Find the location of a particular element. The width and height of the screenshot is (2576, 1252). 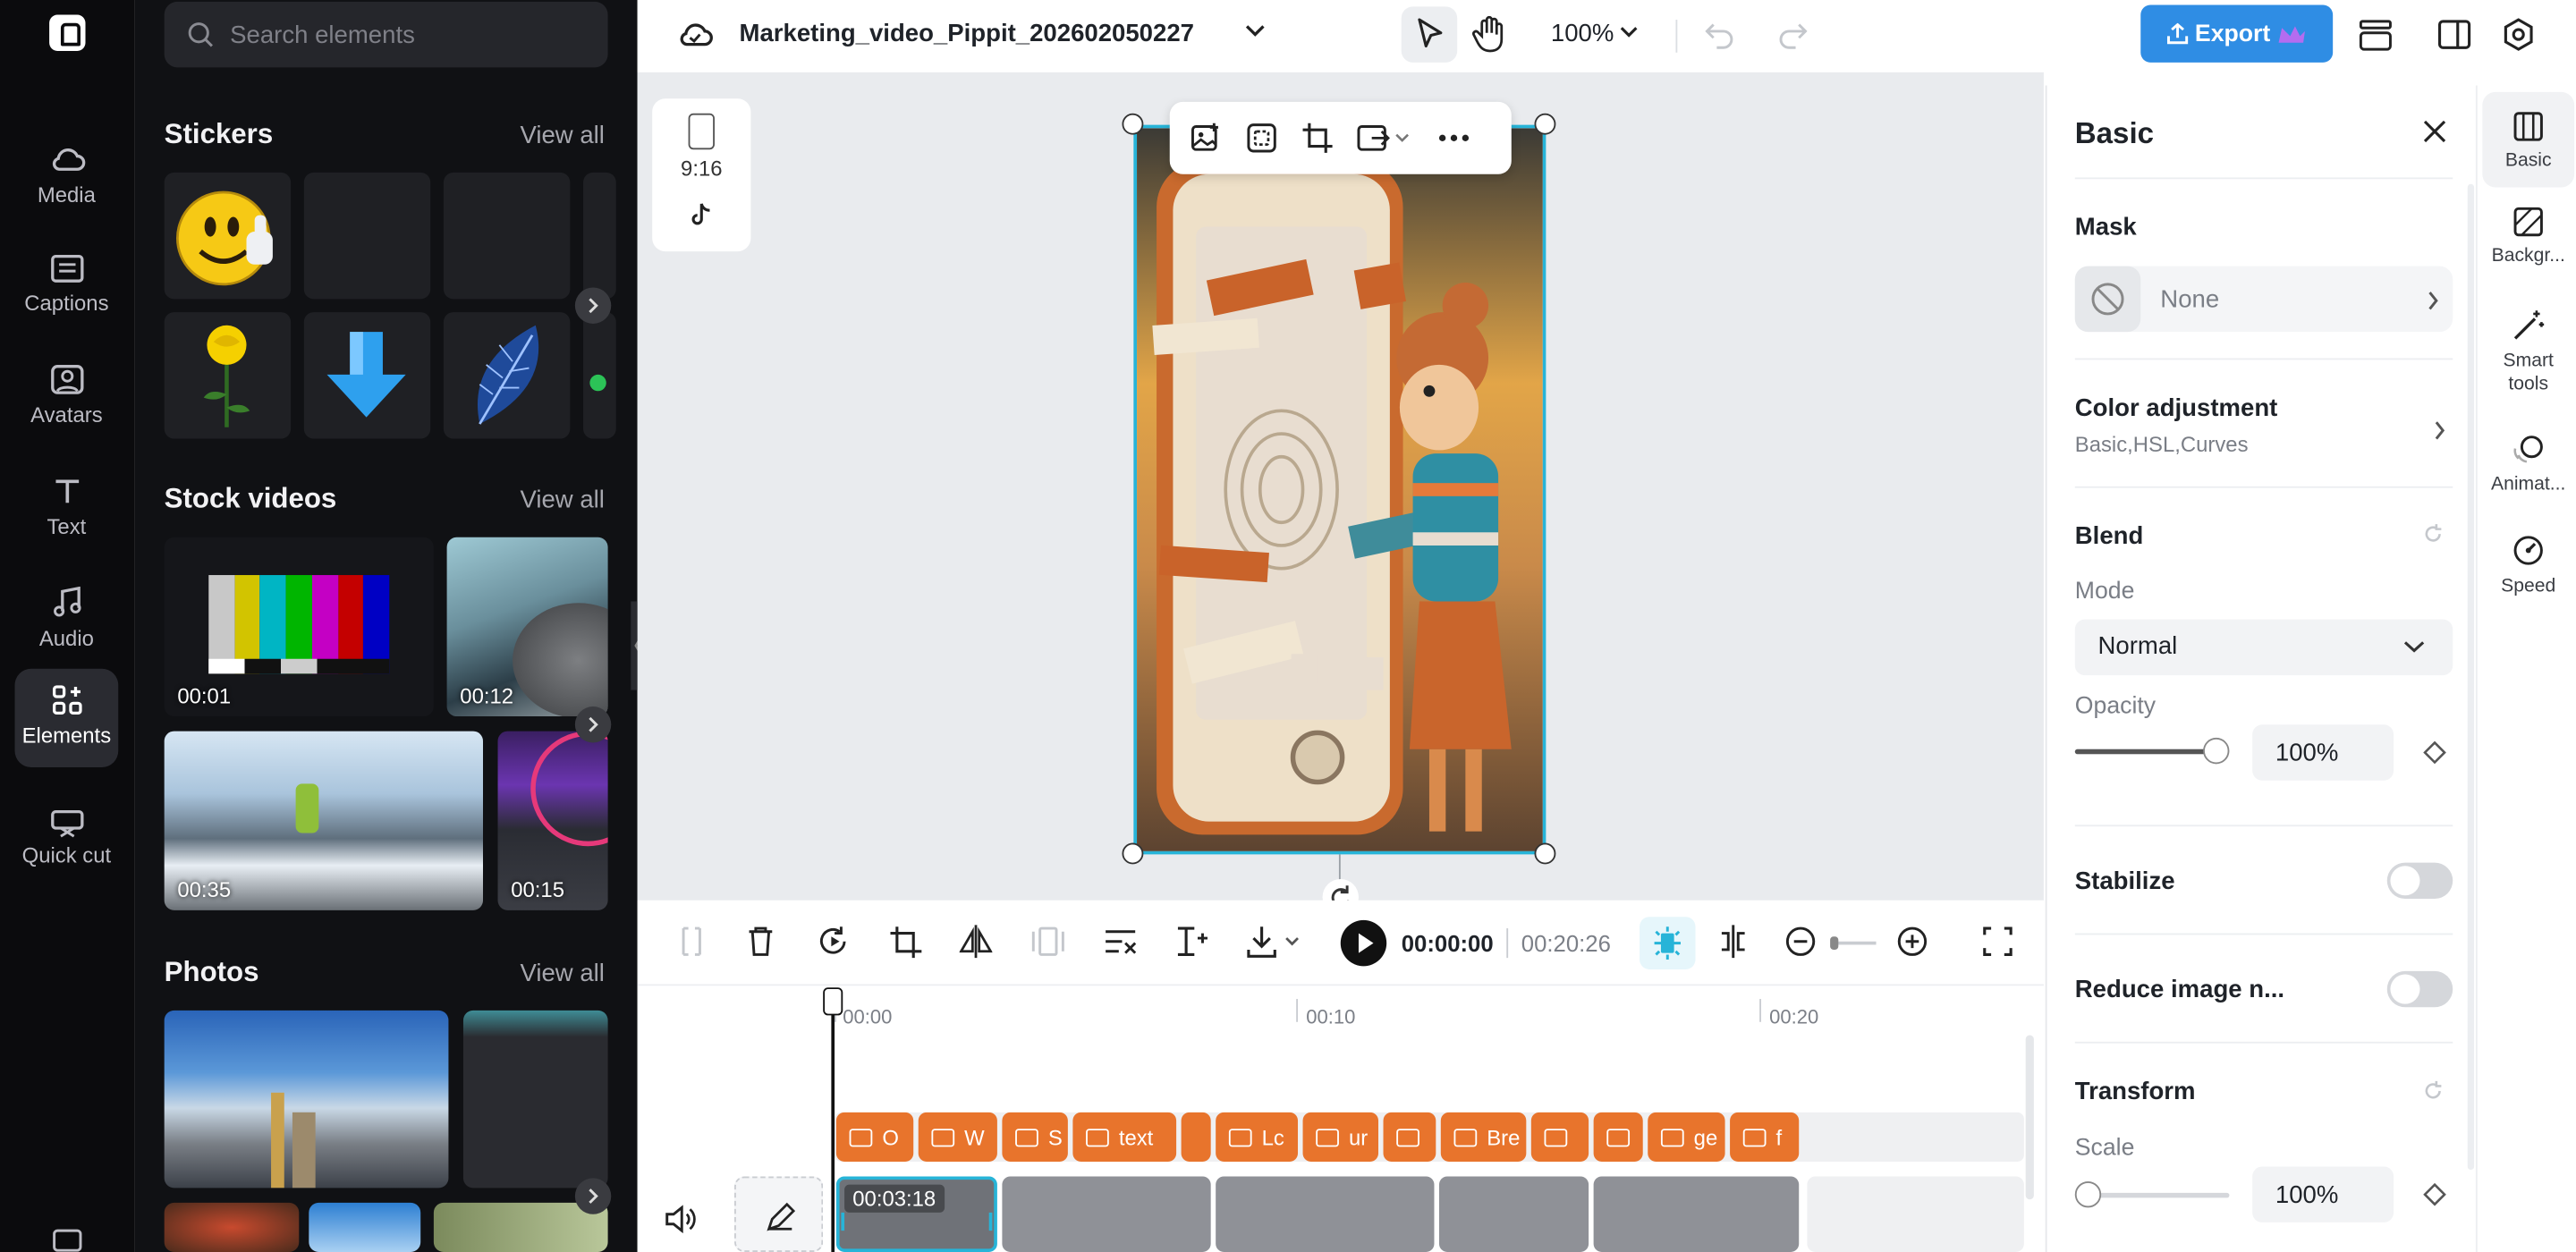

opacity-slider is located at coordinates (2152, 751).